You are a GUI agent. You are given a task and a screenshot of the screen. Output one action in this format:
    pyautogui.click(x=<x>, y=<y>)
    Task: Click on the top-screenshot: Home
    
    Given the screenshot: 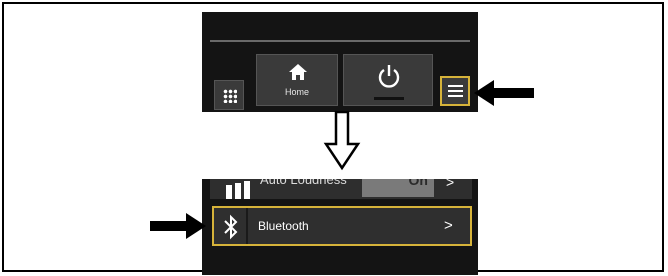 What is the action you would take?
    pyautogui.click(x=340, y=62)
    